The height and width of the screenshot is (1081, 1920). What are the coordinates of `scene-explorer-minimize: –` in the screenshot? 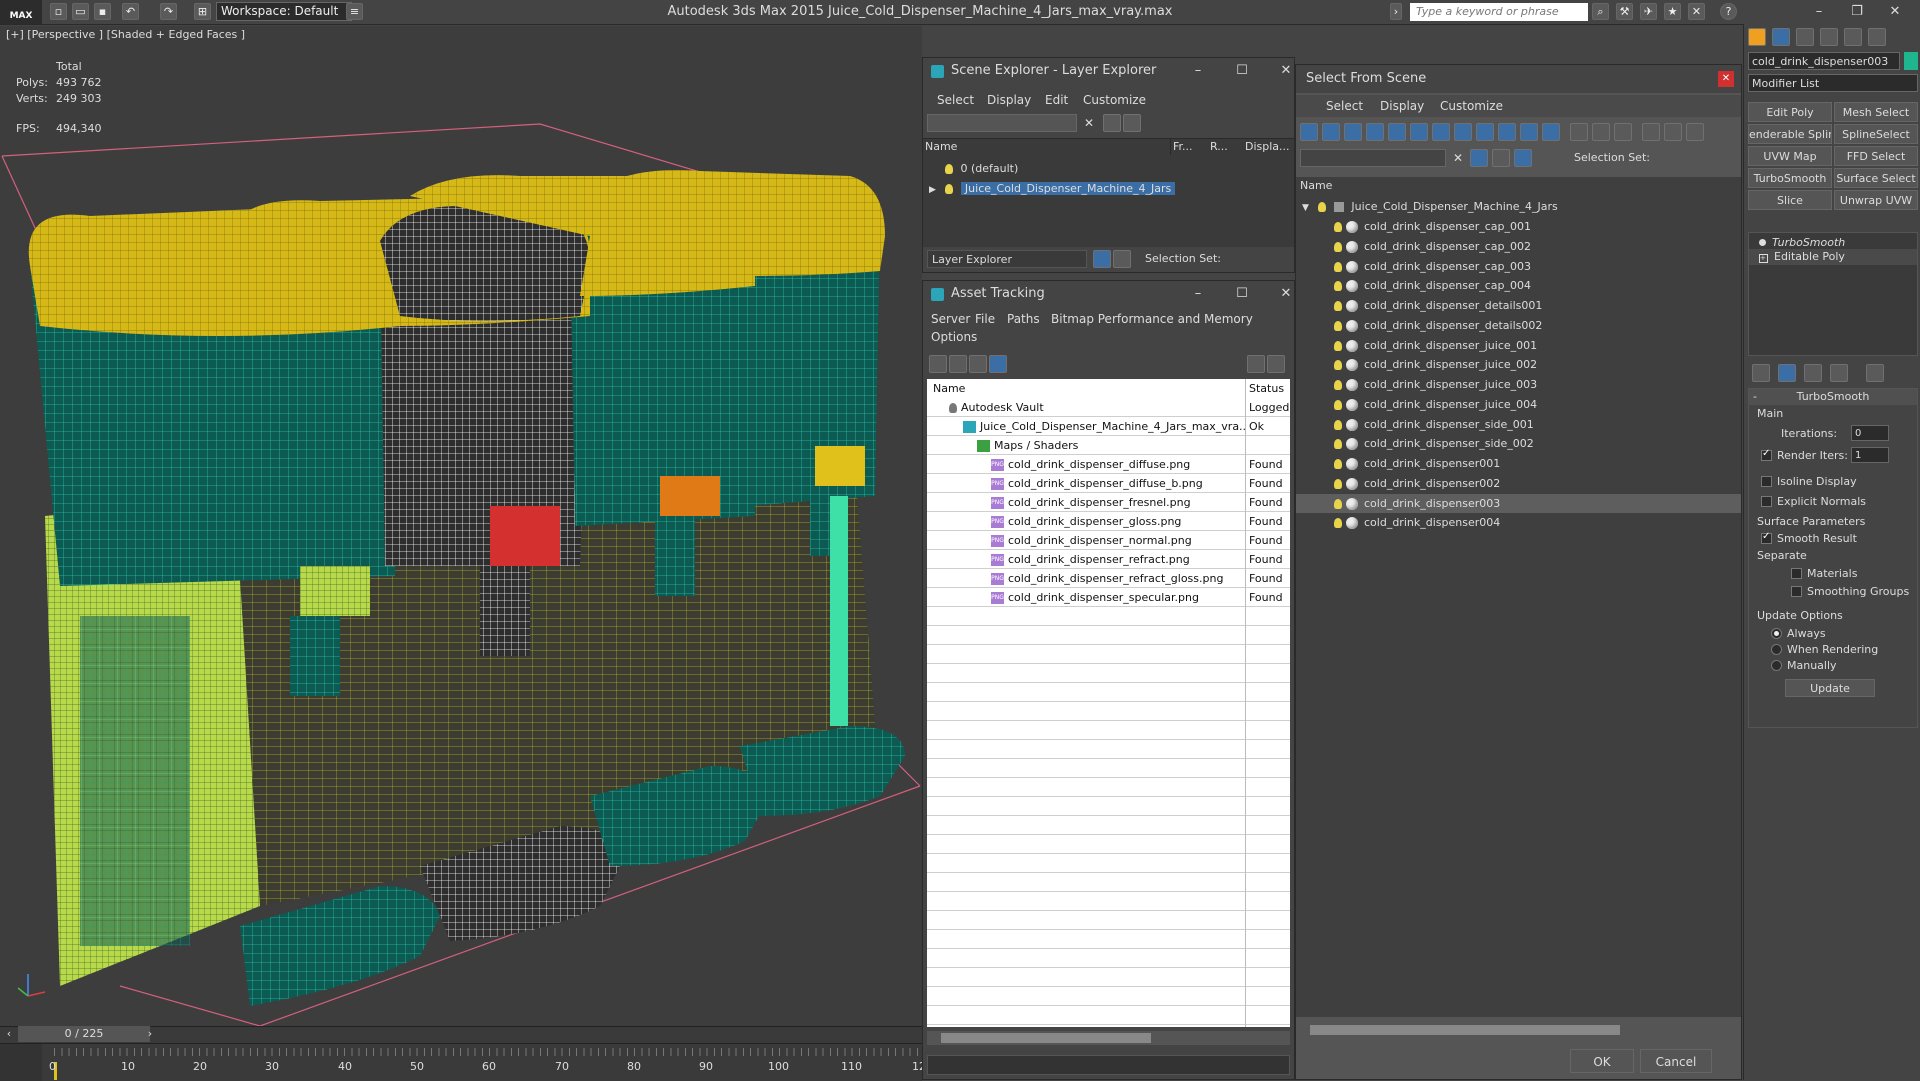 It's located at (1198, 71).